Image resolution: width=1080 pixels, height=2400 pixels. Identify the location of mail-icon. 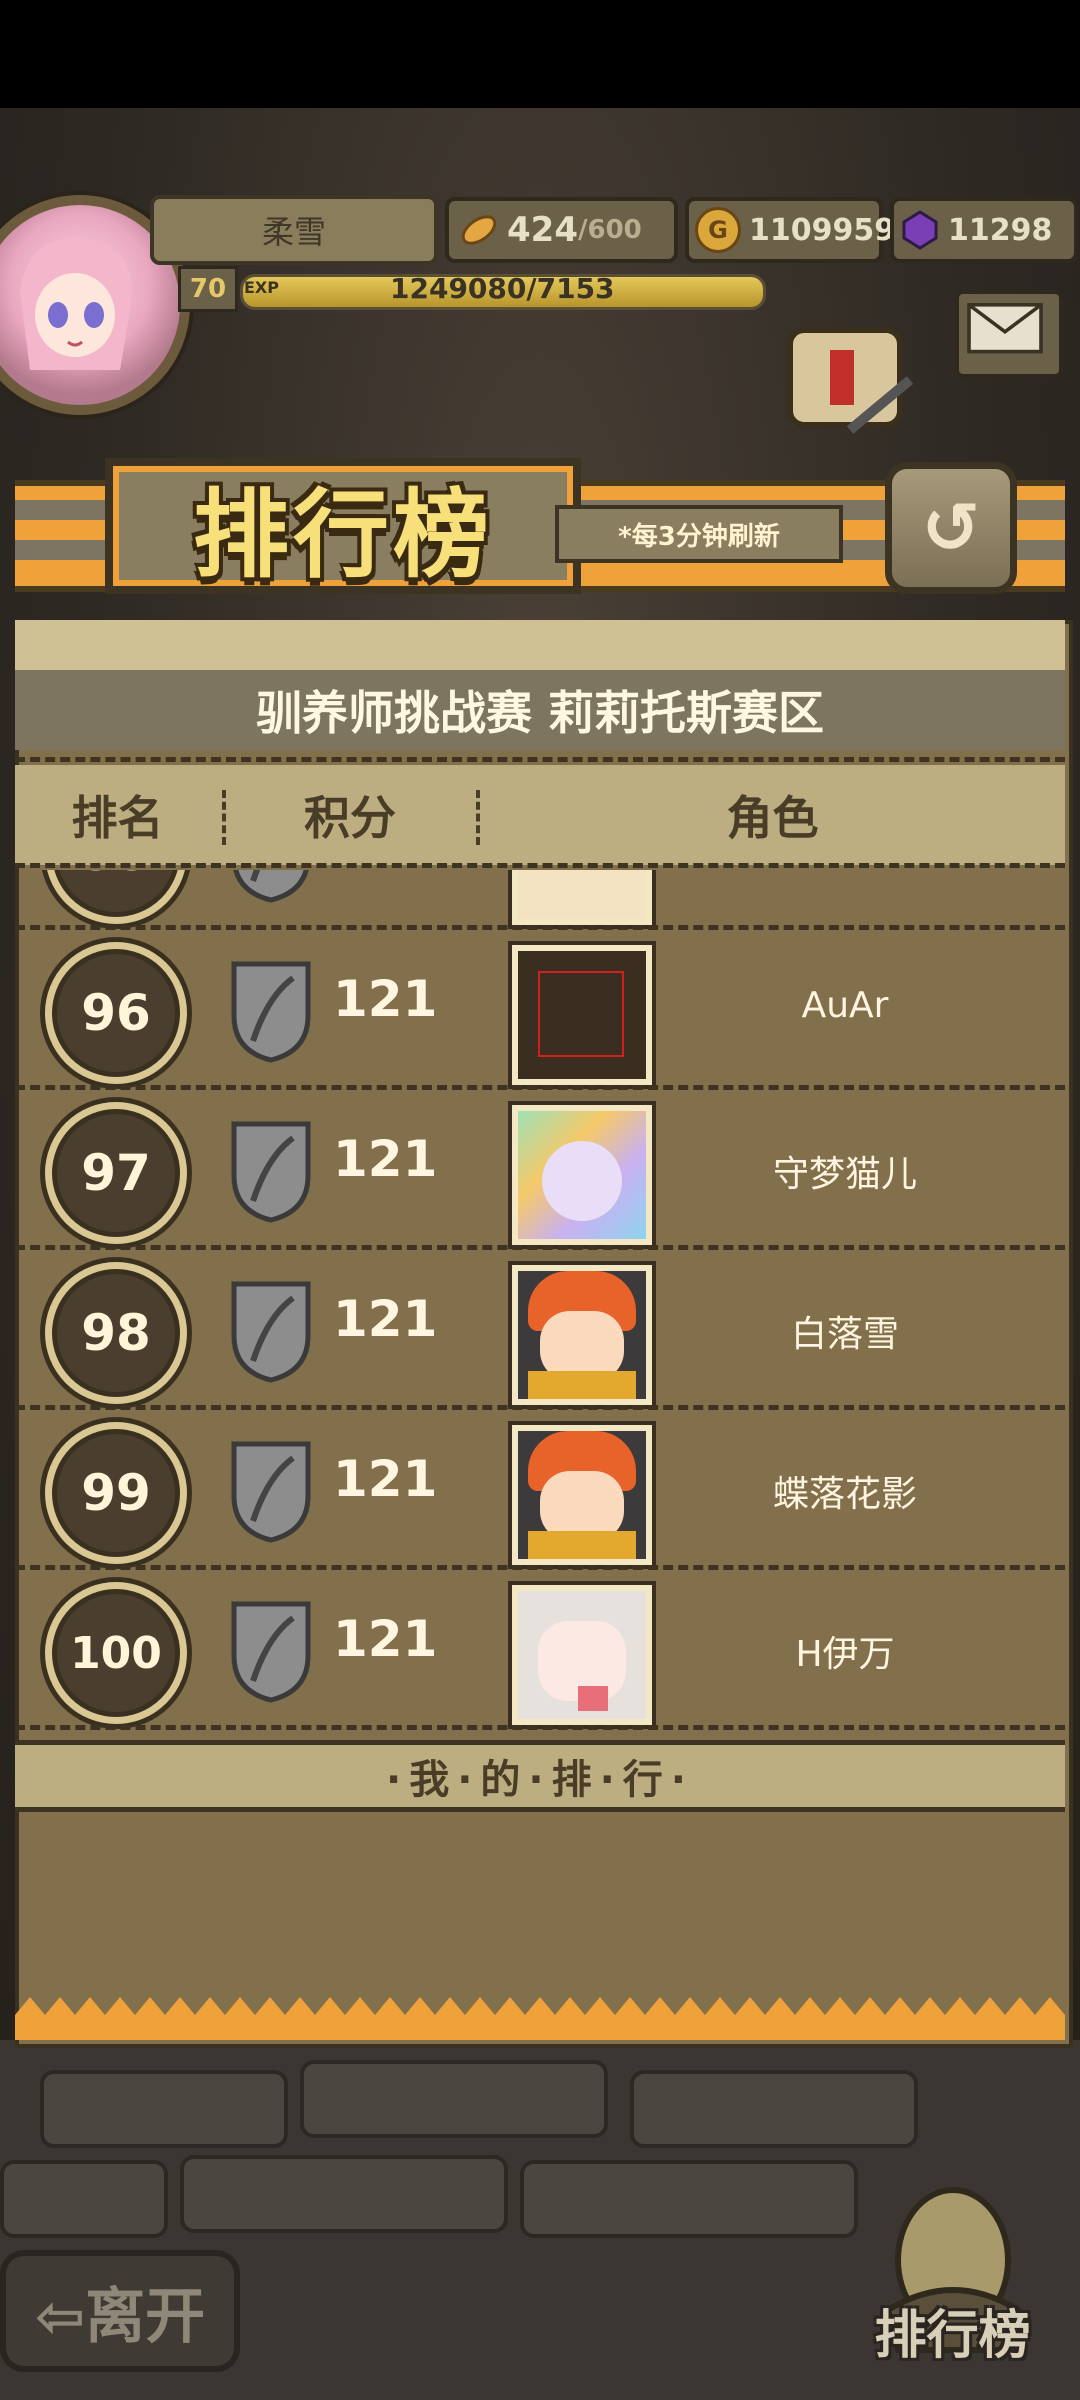
(1005, 328).